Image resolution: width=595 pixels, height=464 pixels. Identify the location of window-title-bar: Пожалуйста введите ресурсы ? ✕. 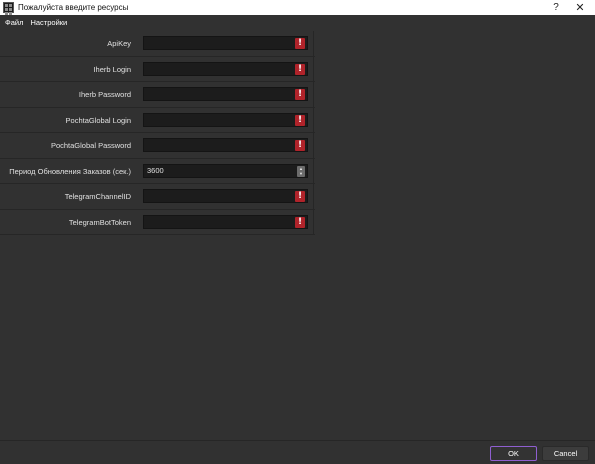
(297, 11).